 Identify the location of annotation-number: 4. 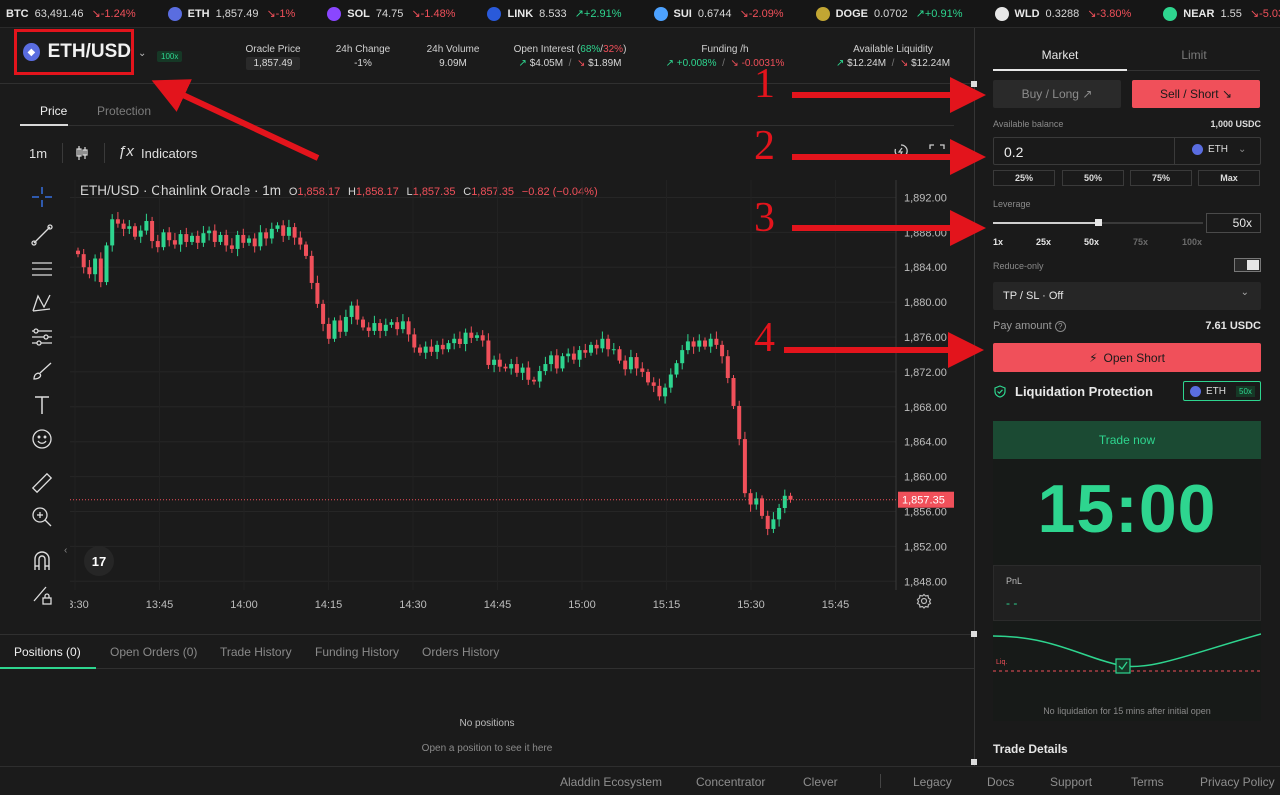
(764, 338).